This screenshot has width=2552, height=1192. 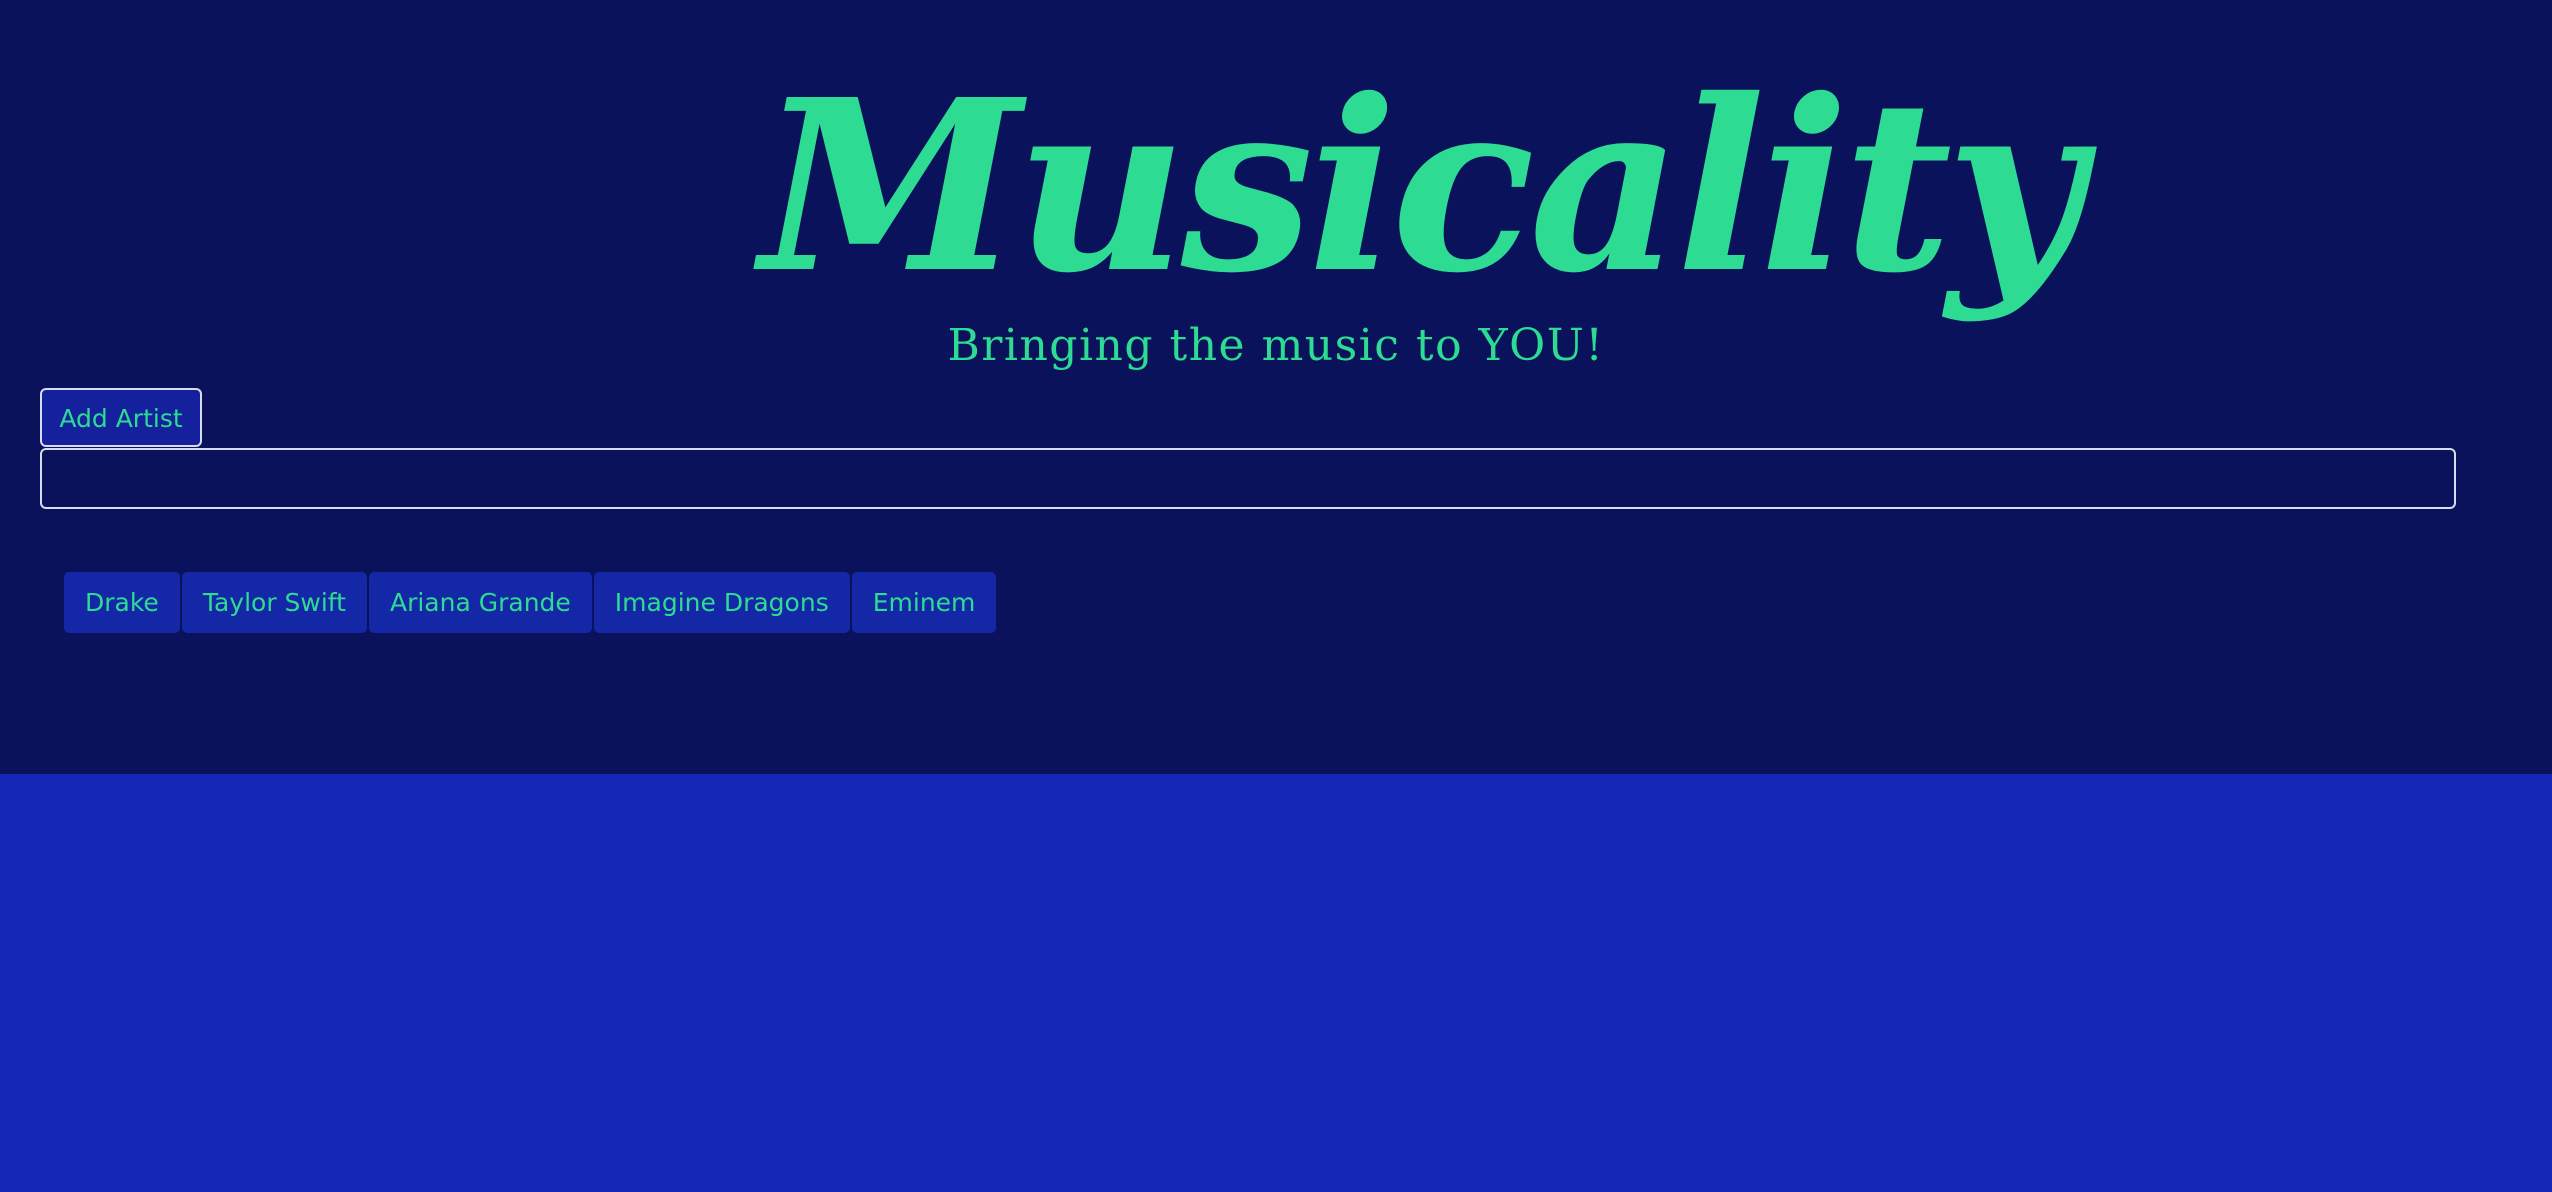 I want to click on logo: Musicality, so click(x=1421, y=191).